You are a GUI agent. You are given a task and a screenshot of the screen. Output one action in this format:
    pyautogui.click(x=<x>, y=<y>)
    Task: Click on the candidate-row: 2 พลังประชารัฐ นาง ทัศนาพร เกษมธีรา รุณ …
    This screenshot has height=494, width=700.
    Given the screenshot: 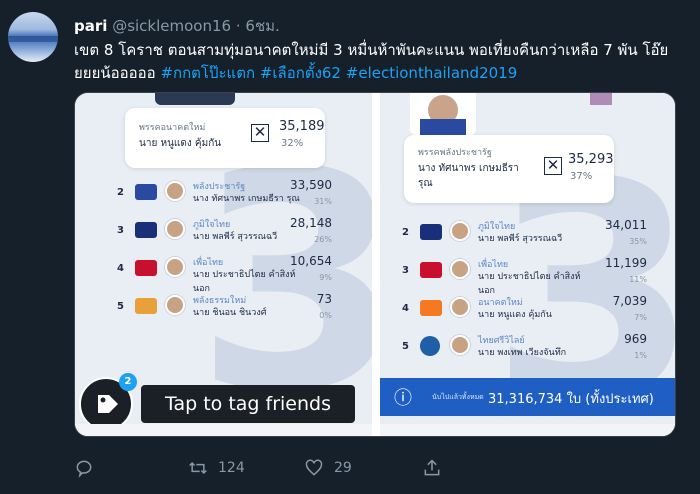 What is the action you would take?
    pyautogui.click(x=223, y=194)
    